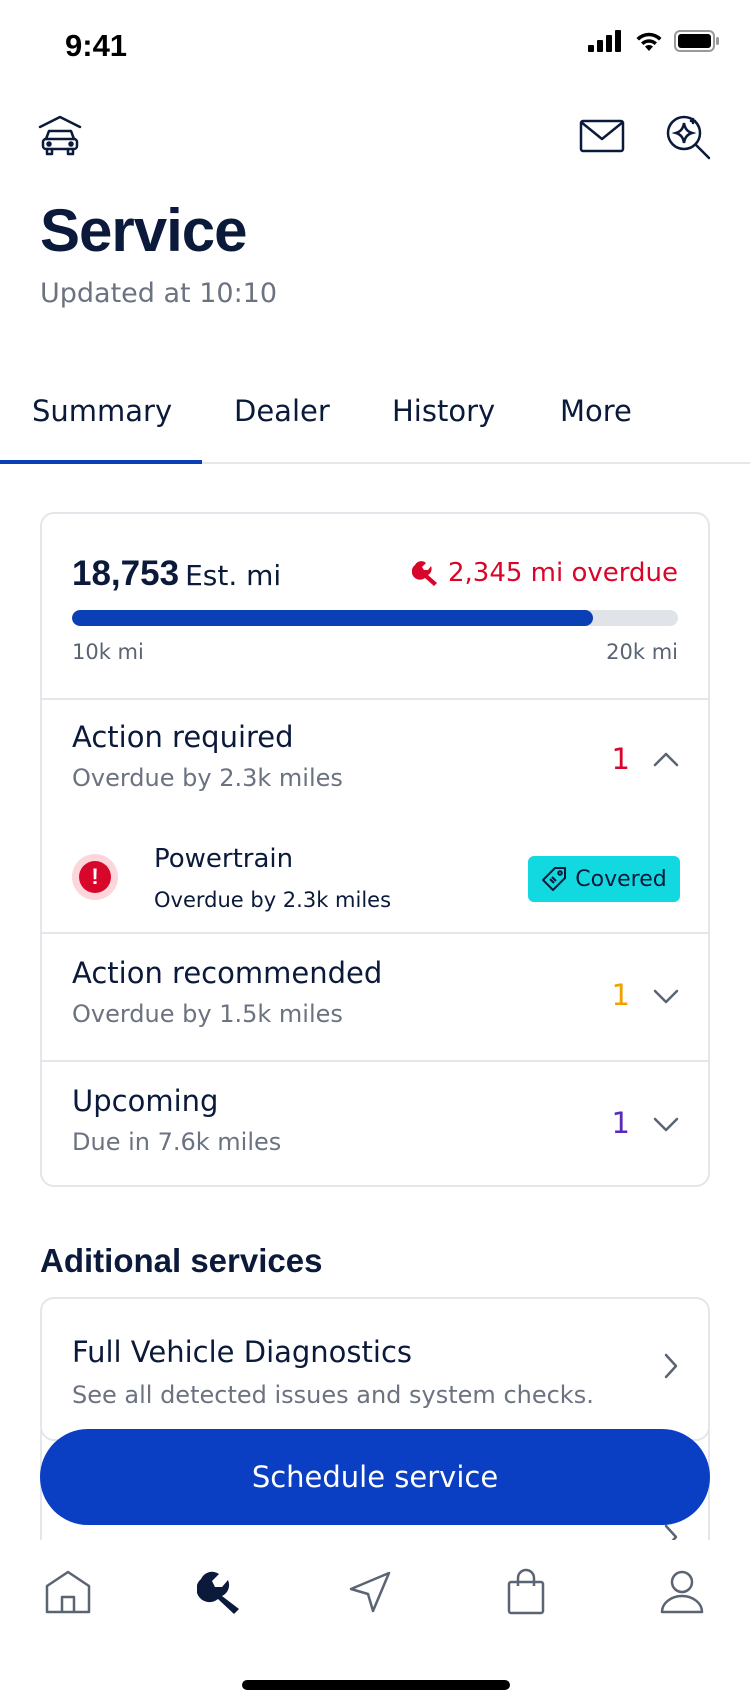 Image resolution: width=750 pixels, height=1704 pixels. Describe the element at coordinates (375, 1477) in the screenshot. I see `schedule-service-button: Schedule service` at that location.